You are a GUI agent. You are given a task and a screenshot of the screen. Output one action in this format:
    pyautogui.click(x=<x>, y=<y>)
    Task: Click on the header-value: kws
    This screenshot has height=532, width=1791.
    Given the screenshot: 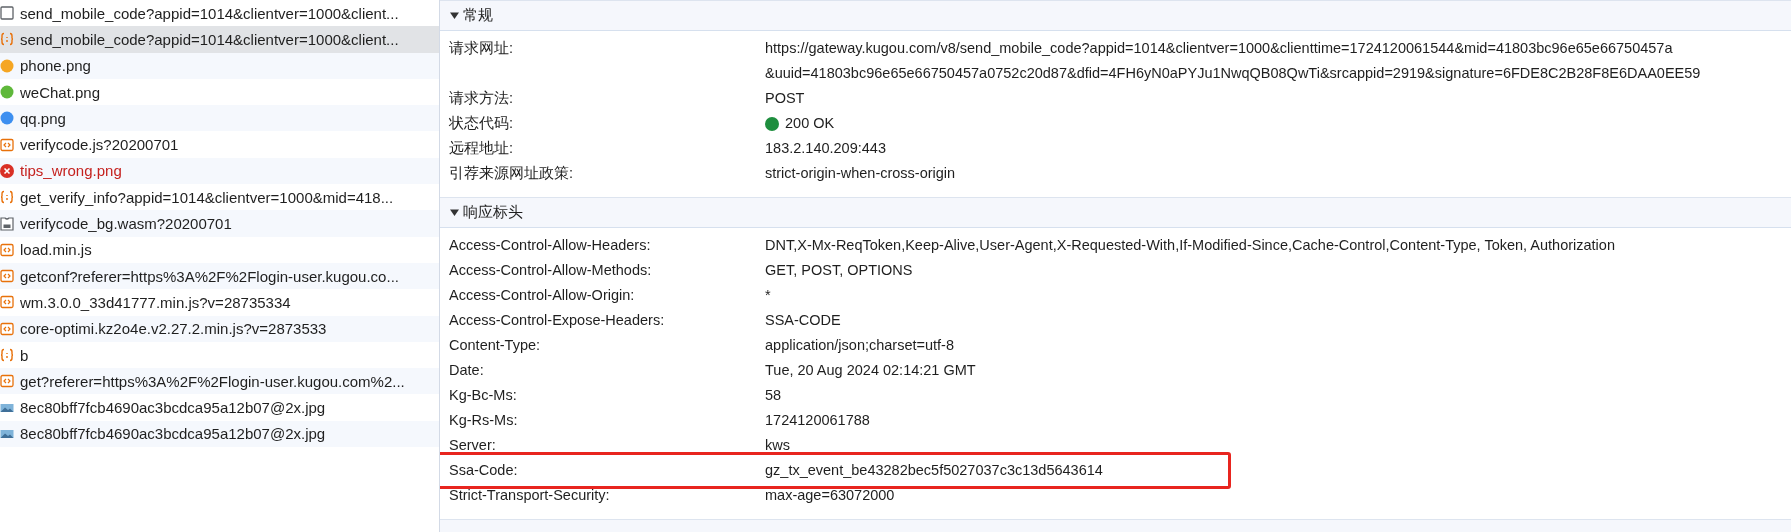 What is the action you would take?
    pyautogui.click(x=778, y=445)
    